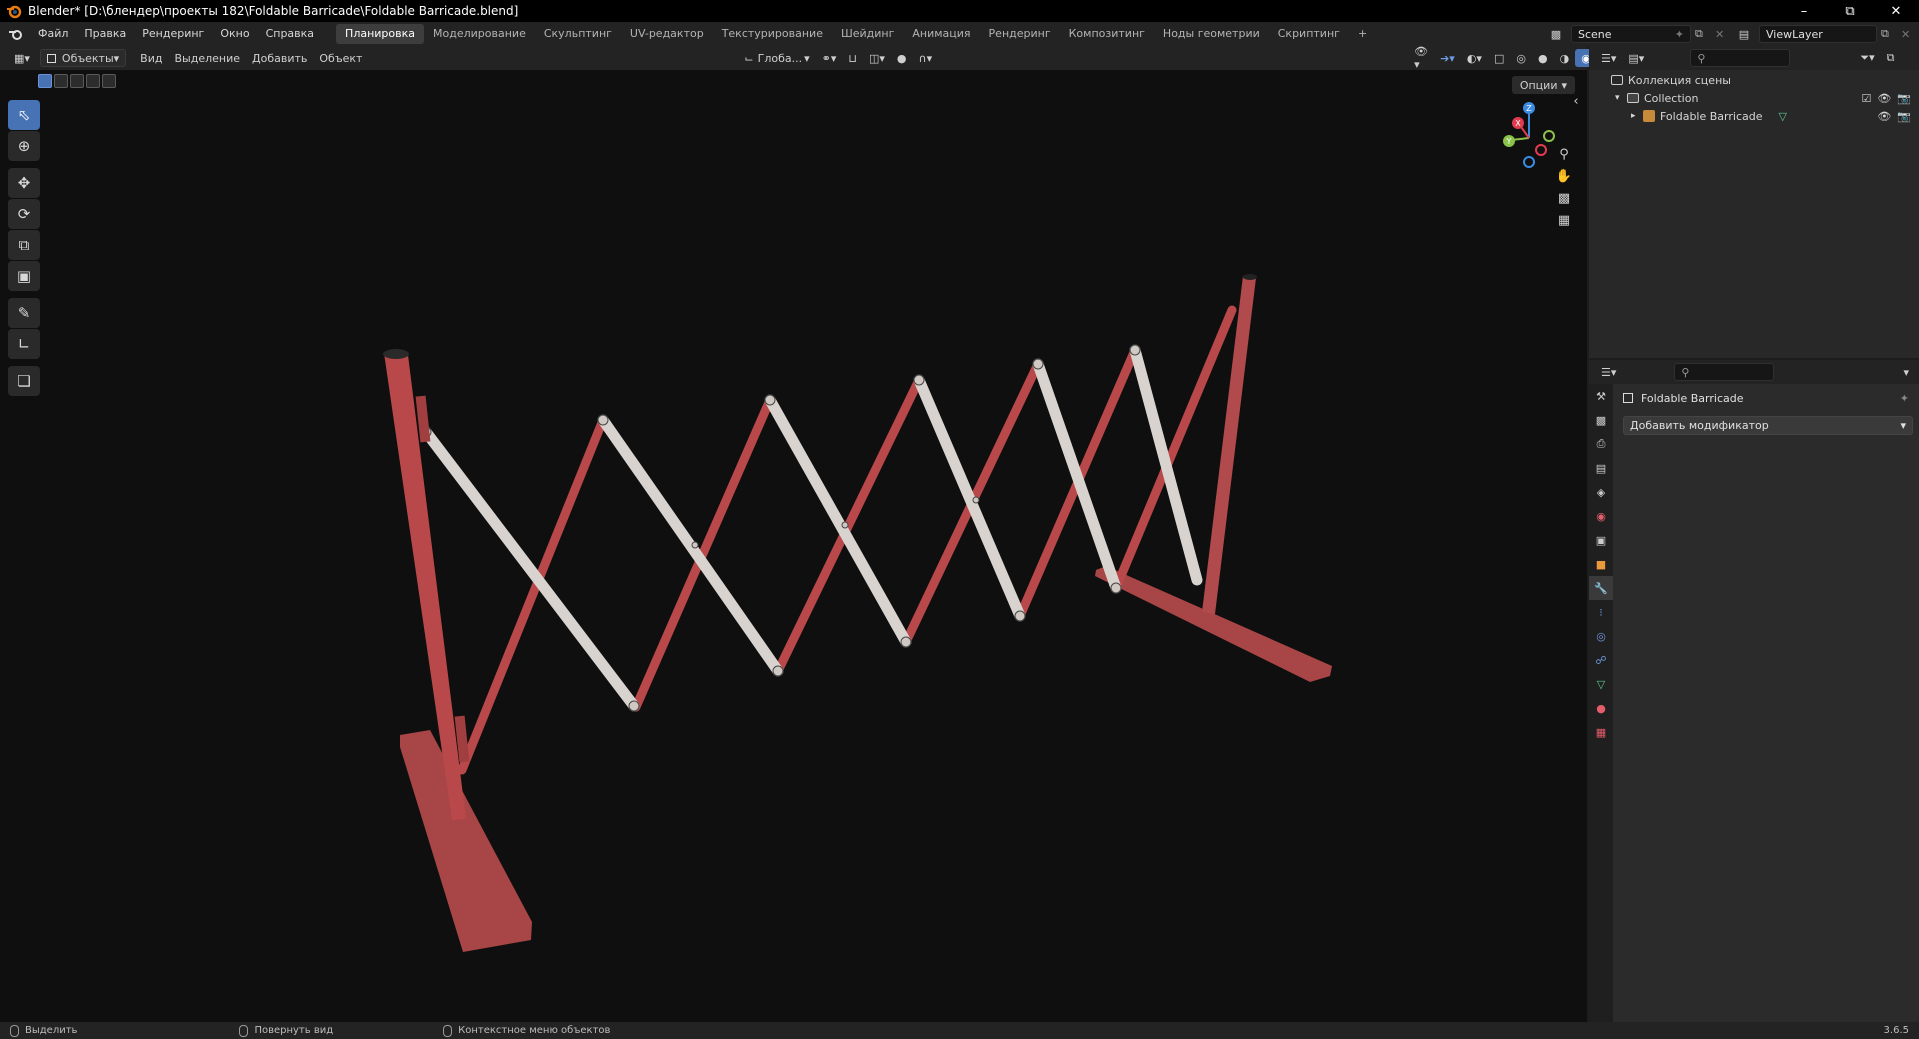 This screenshot has height=1039, width=1919. What do you see at coordinates (1703, 34) in the screenshot?
I see `new-scene-icon: ⧉` at bounding box center [1703, 34].